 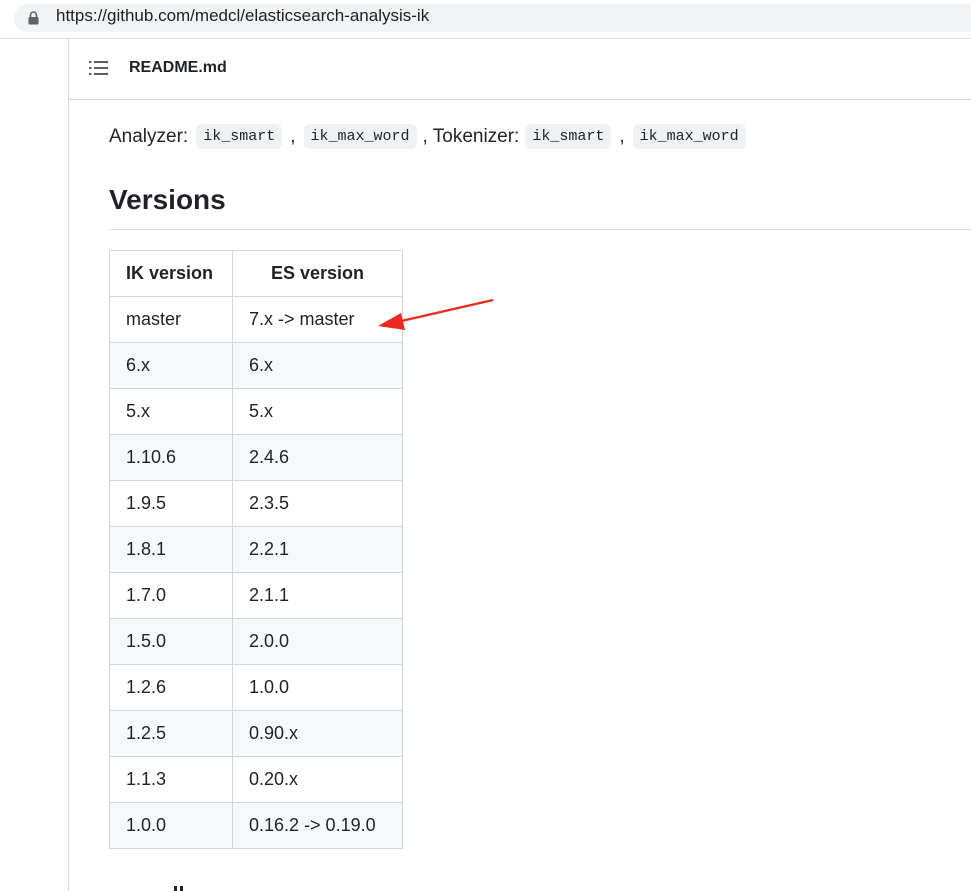 What do you see at coordinates (171, 779) in the screenshot?
I see `ik-version-cell: 1.1.3` at bounding box center [171, 779].